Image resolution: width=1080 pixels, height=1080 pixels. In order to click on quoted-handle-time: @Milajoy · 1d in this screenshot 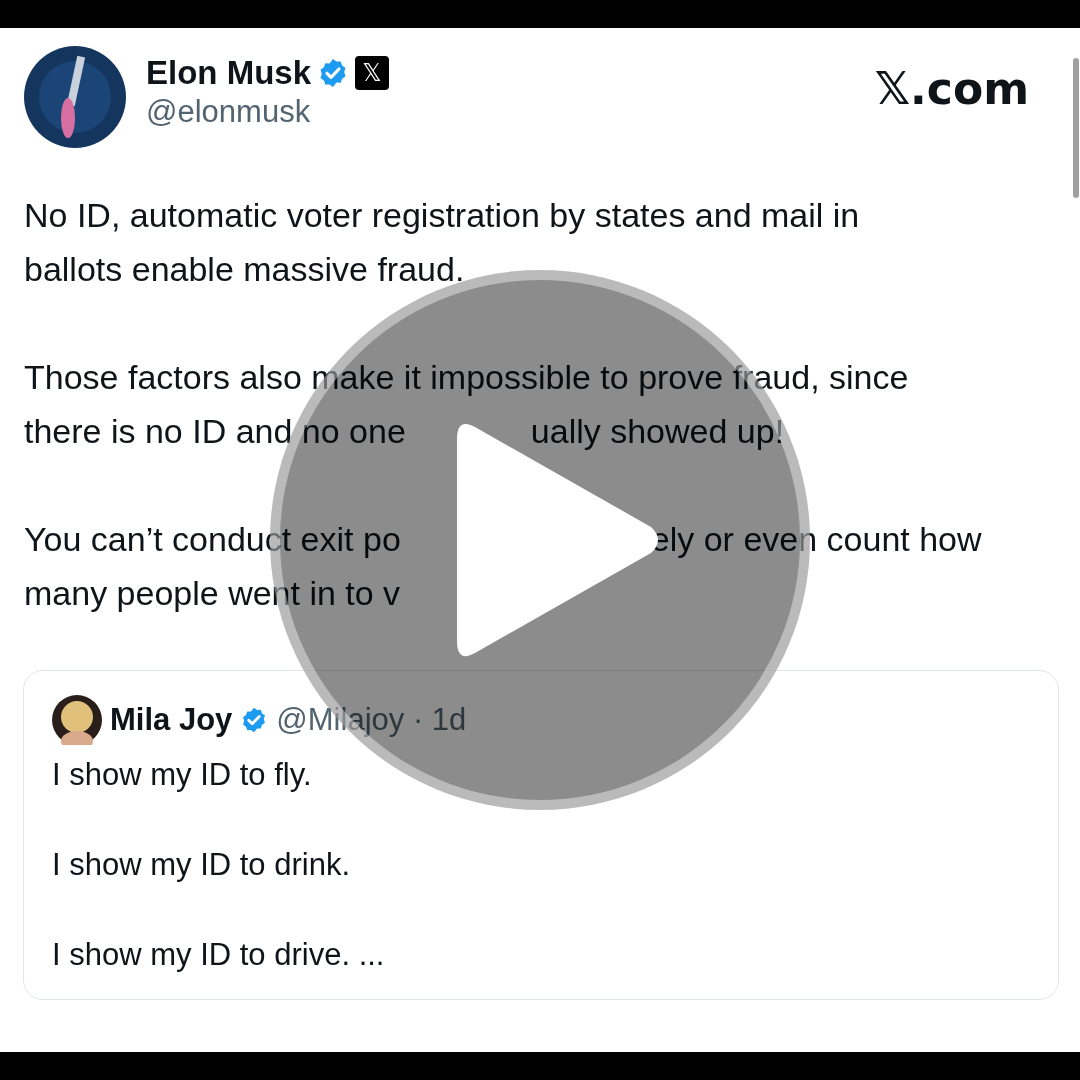, I will do `click(371, 719)`.